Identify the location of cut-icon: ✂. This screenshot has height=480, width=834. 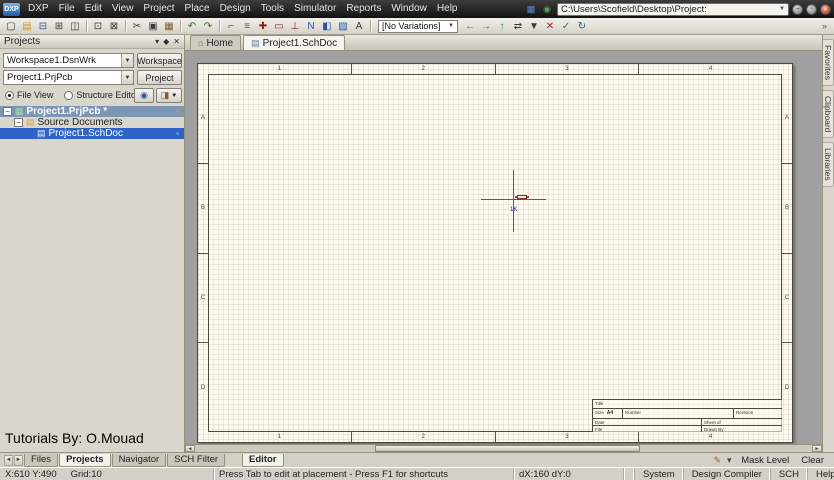
(137, 26).